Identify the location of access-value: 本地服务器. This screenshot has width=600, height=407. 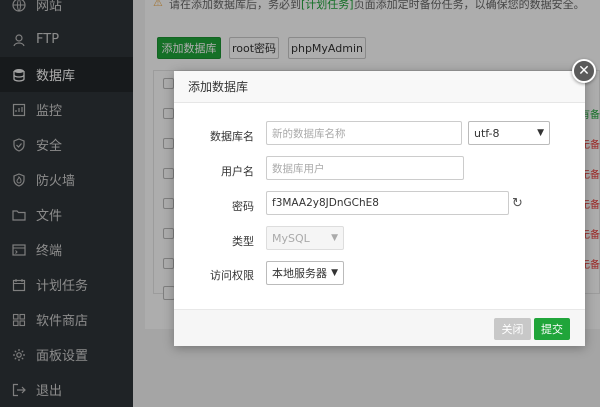
(299, 273).